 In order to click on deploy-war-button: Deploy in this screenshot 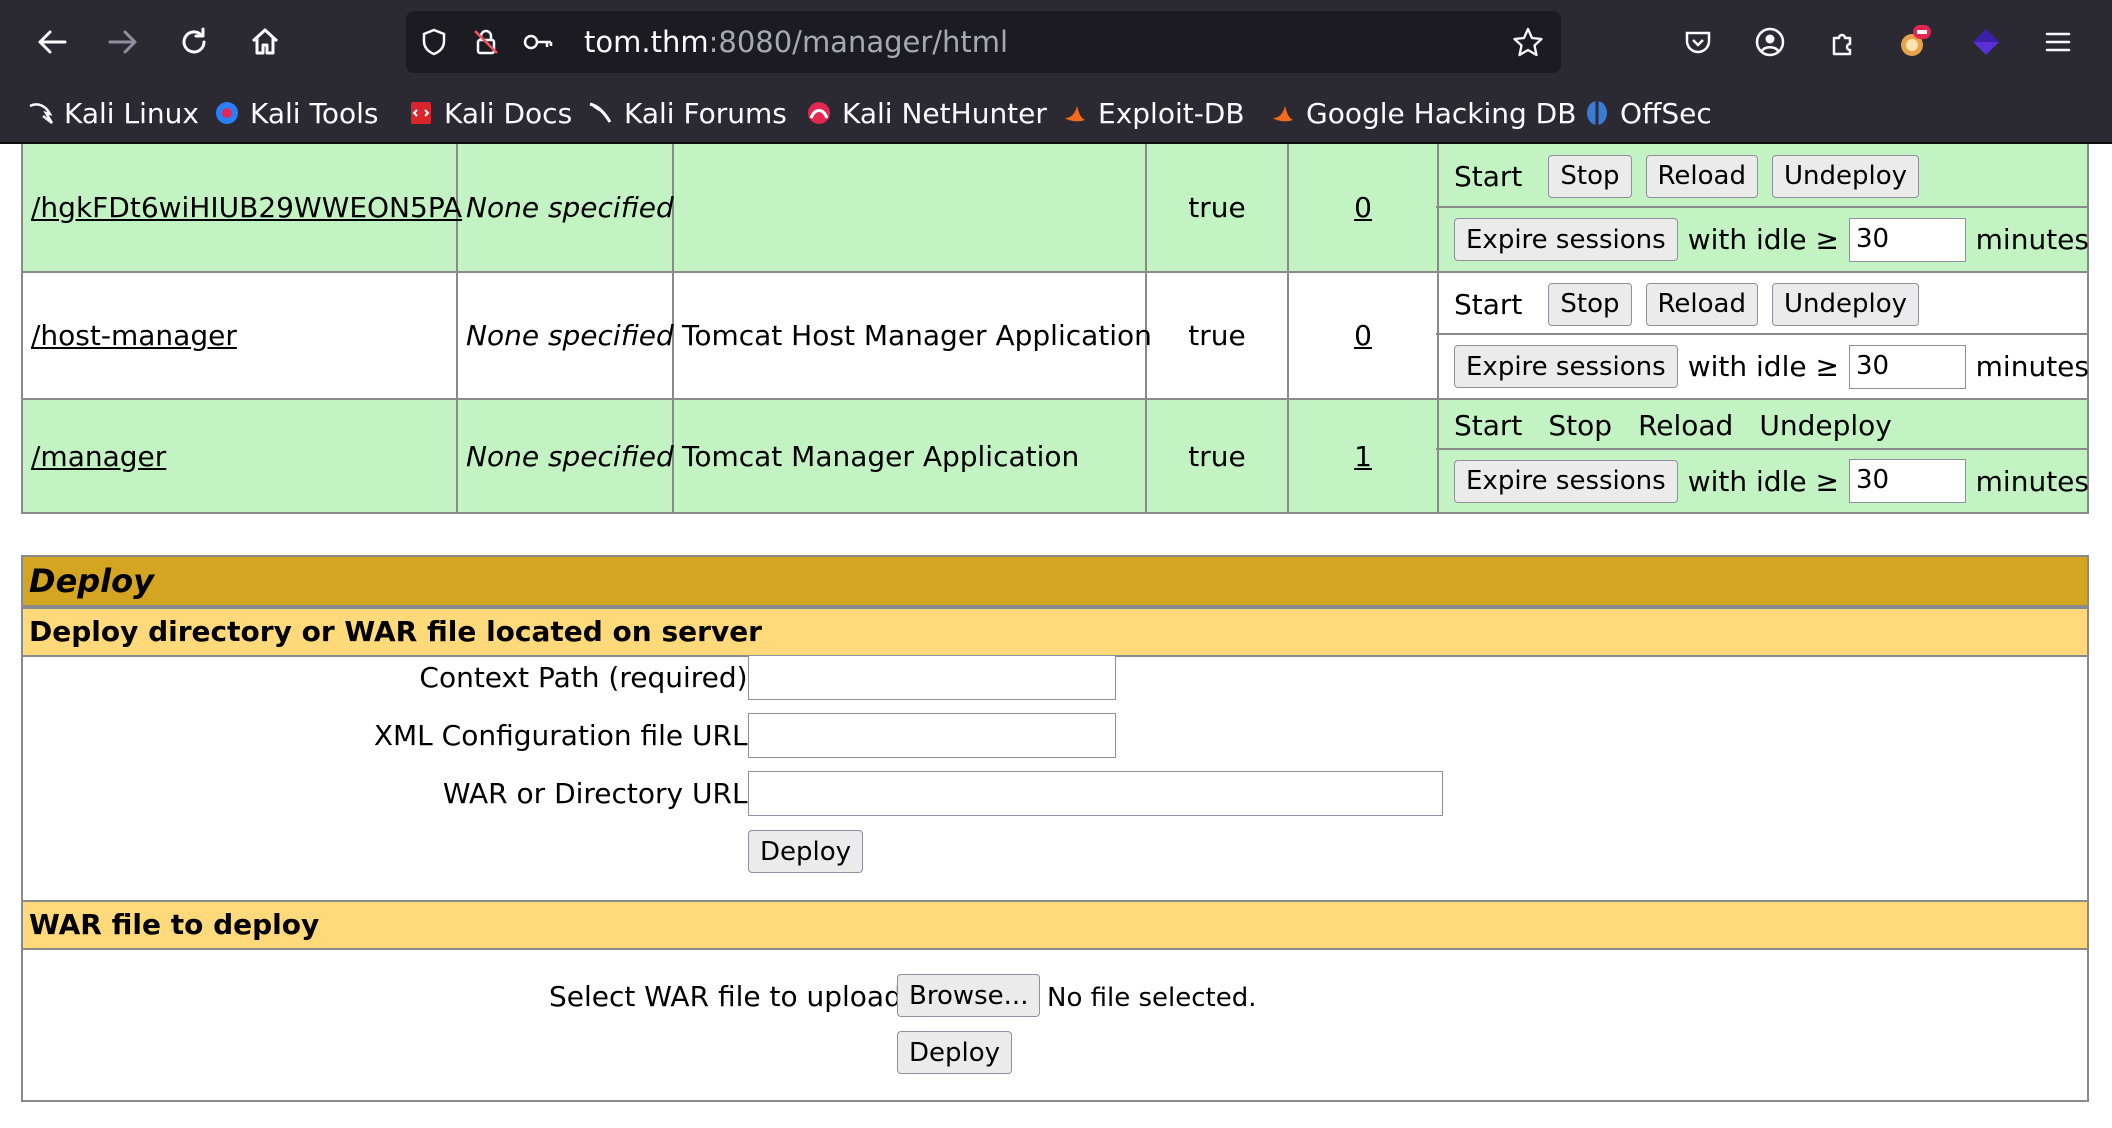, I will do `click(955, 1052)`.